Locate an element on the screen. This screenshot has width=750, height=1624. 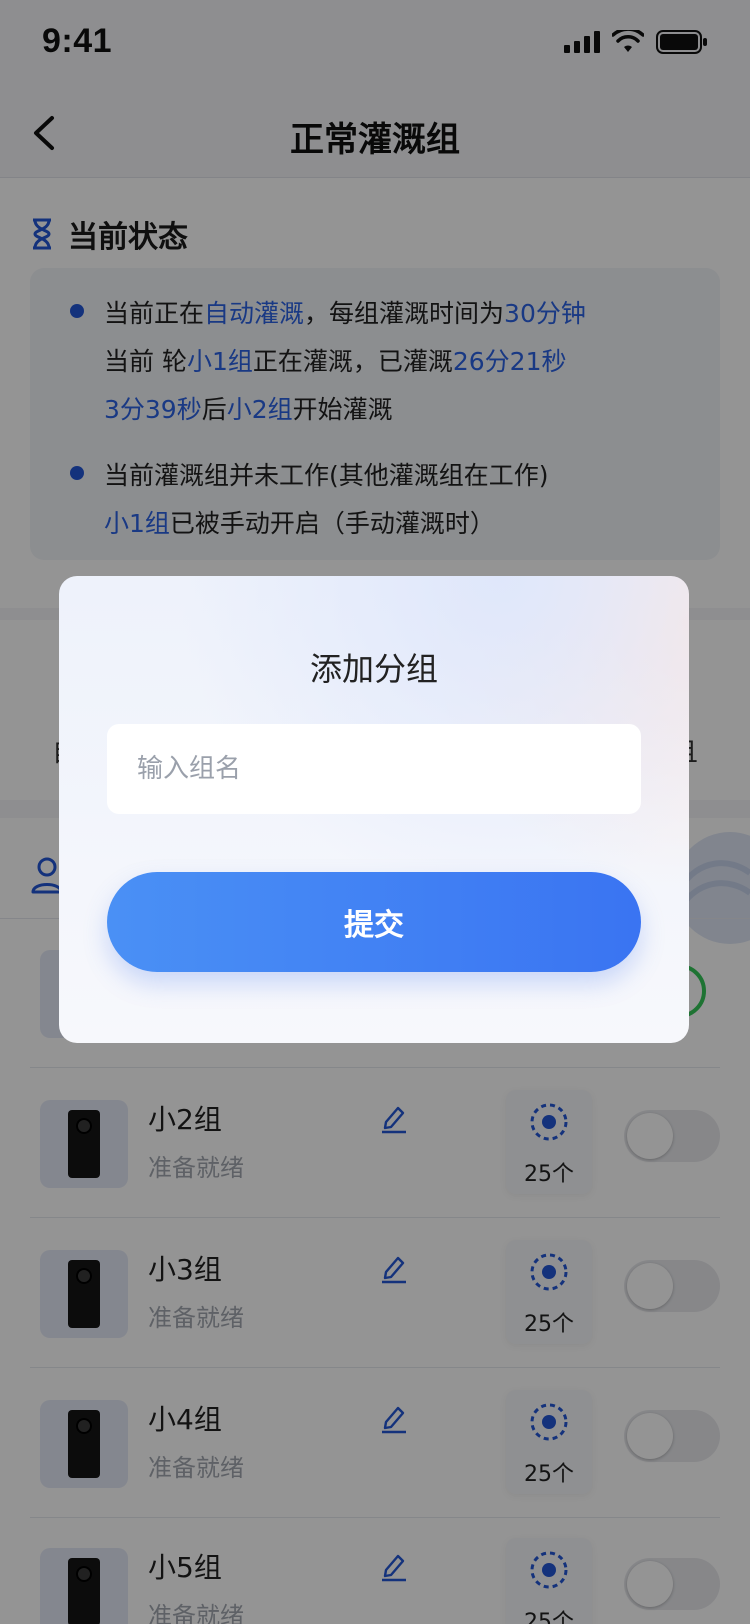
group-name-input is located at coordinates (374, 769).